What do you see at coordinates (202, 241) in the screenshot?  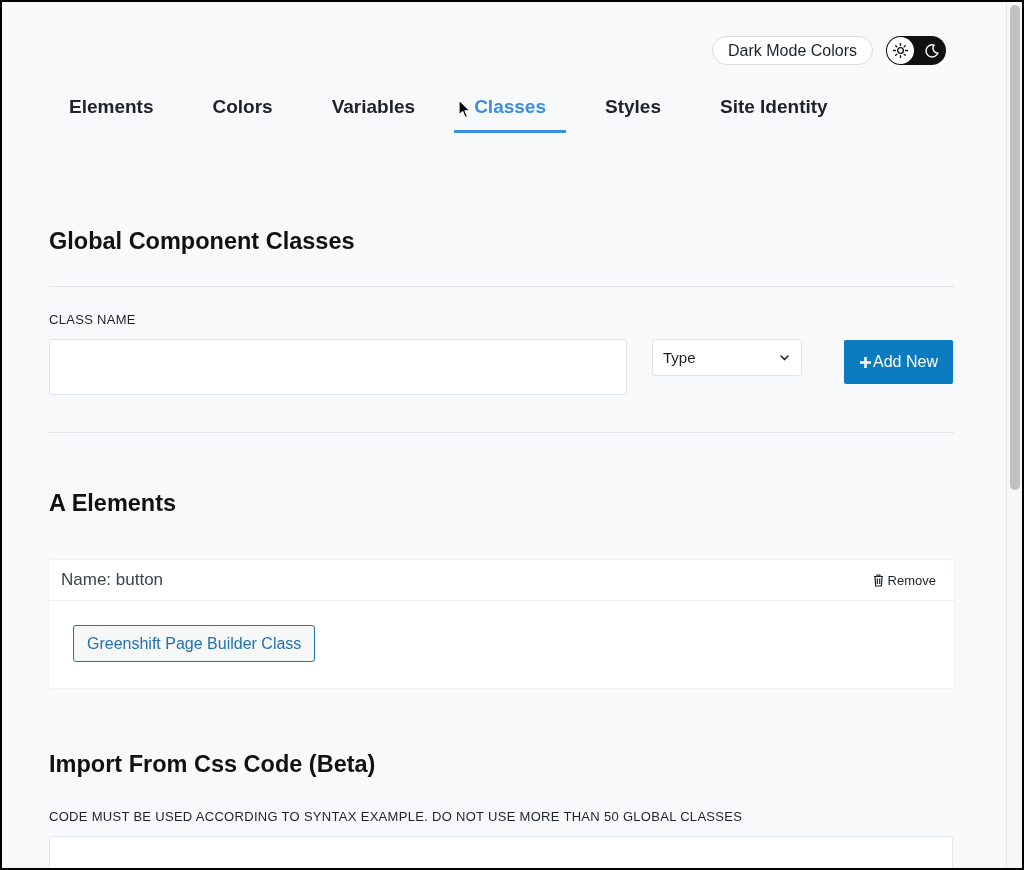 I see `section-heading: Global Component Classes` at bounding box center [202, 241].